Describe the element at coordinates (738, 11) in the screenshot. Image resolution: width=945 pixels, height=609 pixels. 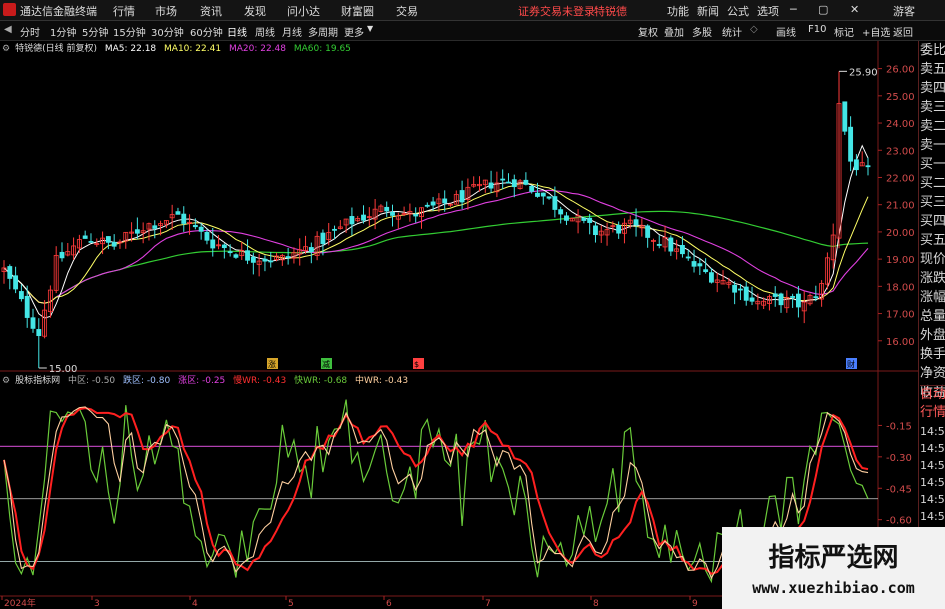
I see `menu-item-formula: 公式` at that location.